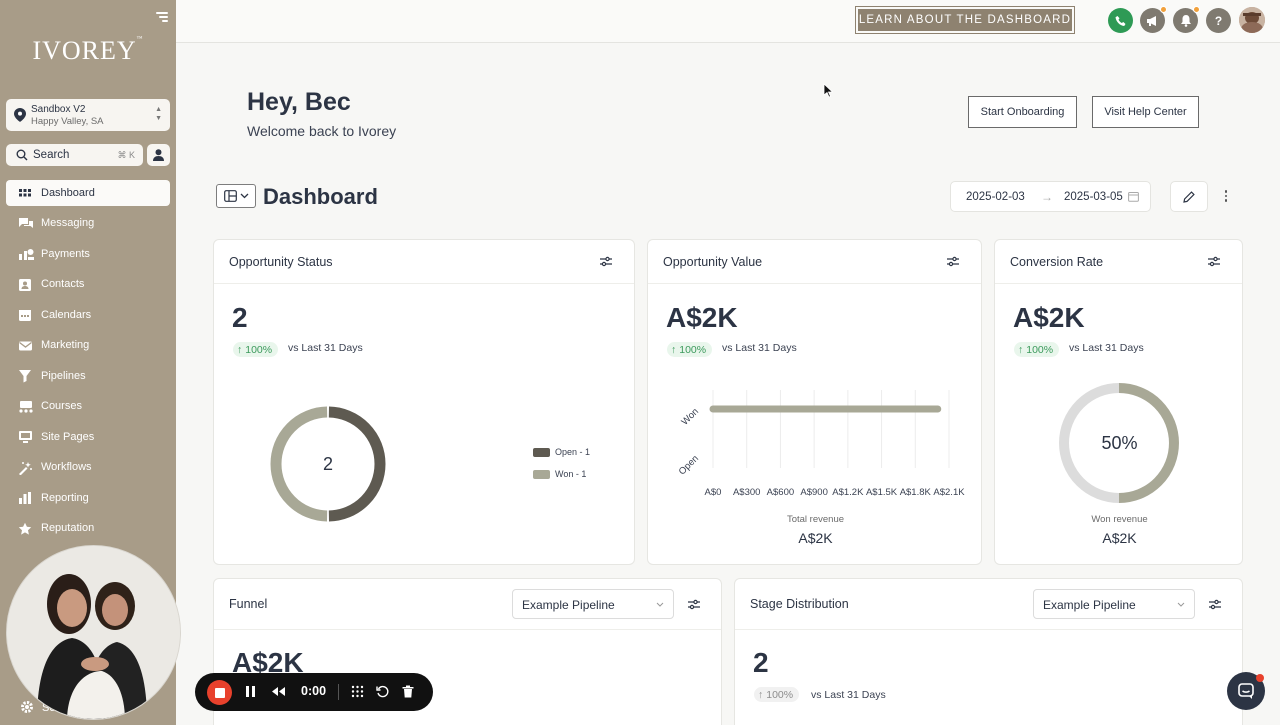 This screenshot has height=725, width=1280. Describe the element at coordinates (22, 155) in the screenshot. I see `search-icon` at that location.